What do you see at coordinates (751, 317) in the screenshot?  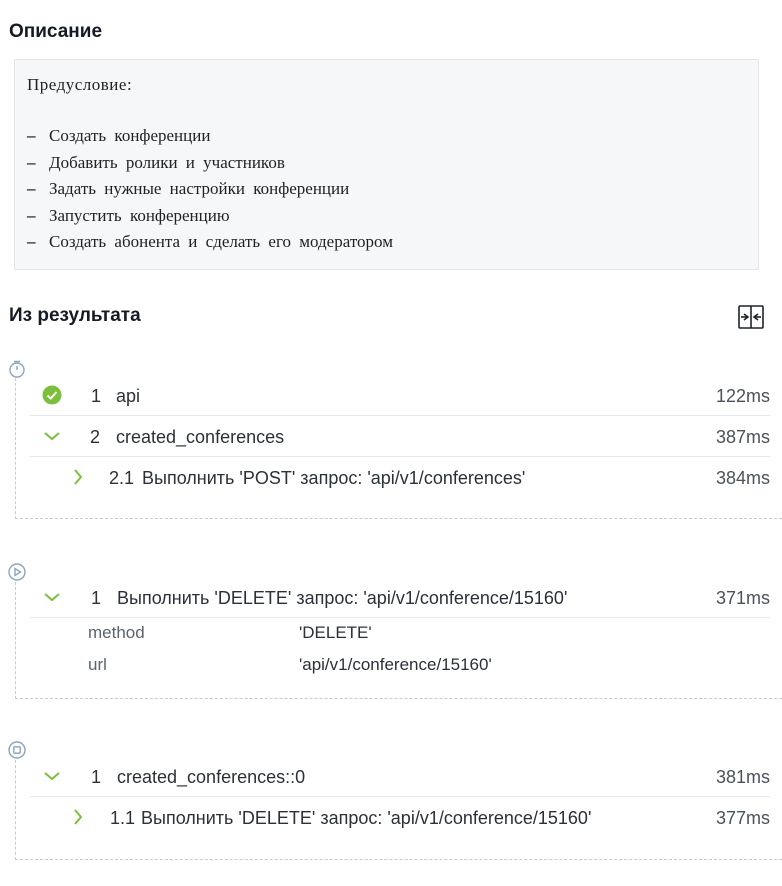 I see `split-compare-icon` at bounding box center [751, 317].